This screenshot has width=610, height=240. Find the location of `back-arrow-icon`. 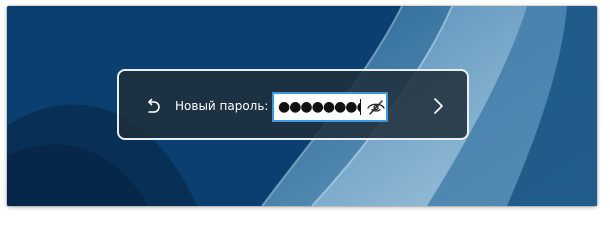

back-arrow-icon is located at coordinates (154, 105).